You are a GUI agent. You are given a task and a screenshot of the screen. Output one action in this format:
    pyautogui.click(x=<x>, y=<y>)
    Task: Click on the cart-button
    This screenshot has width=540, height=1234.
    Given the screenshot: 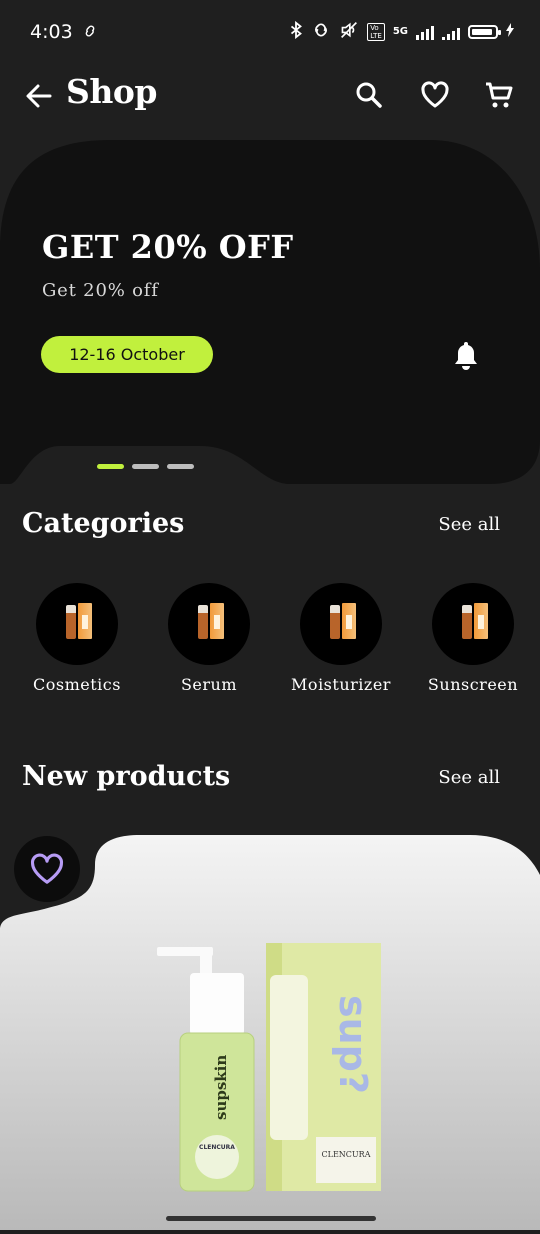 What is the action you would take?
    pyautogui.click(x=499, y=95)
    